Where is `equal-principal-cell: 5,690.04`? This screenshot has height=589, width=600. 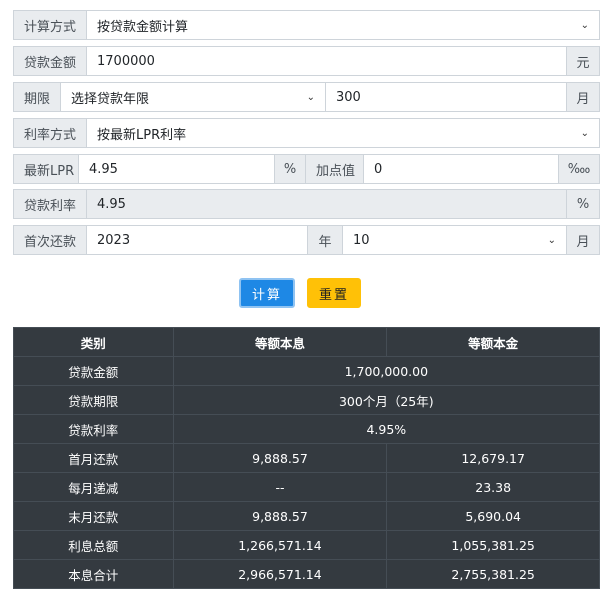 equal-principal-cell: 5,690.04 is located at coordinates (493, 516).